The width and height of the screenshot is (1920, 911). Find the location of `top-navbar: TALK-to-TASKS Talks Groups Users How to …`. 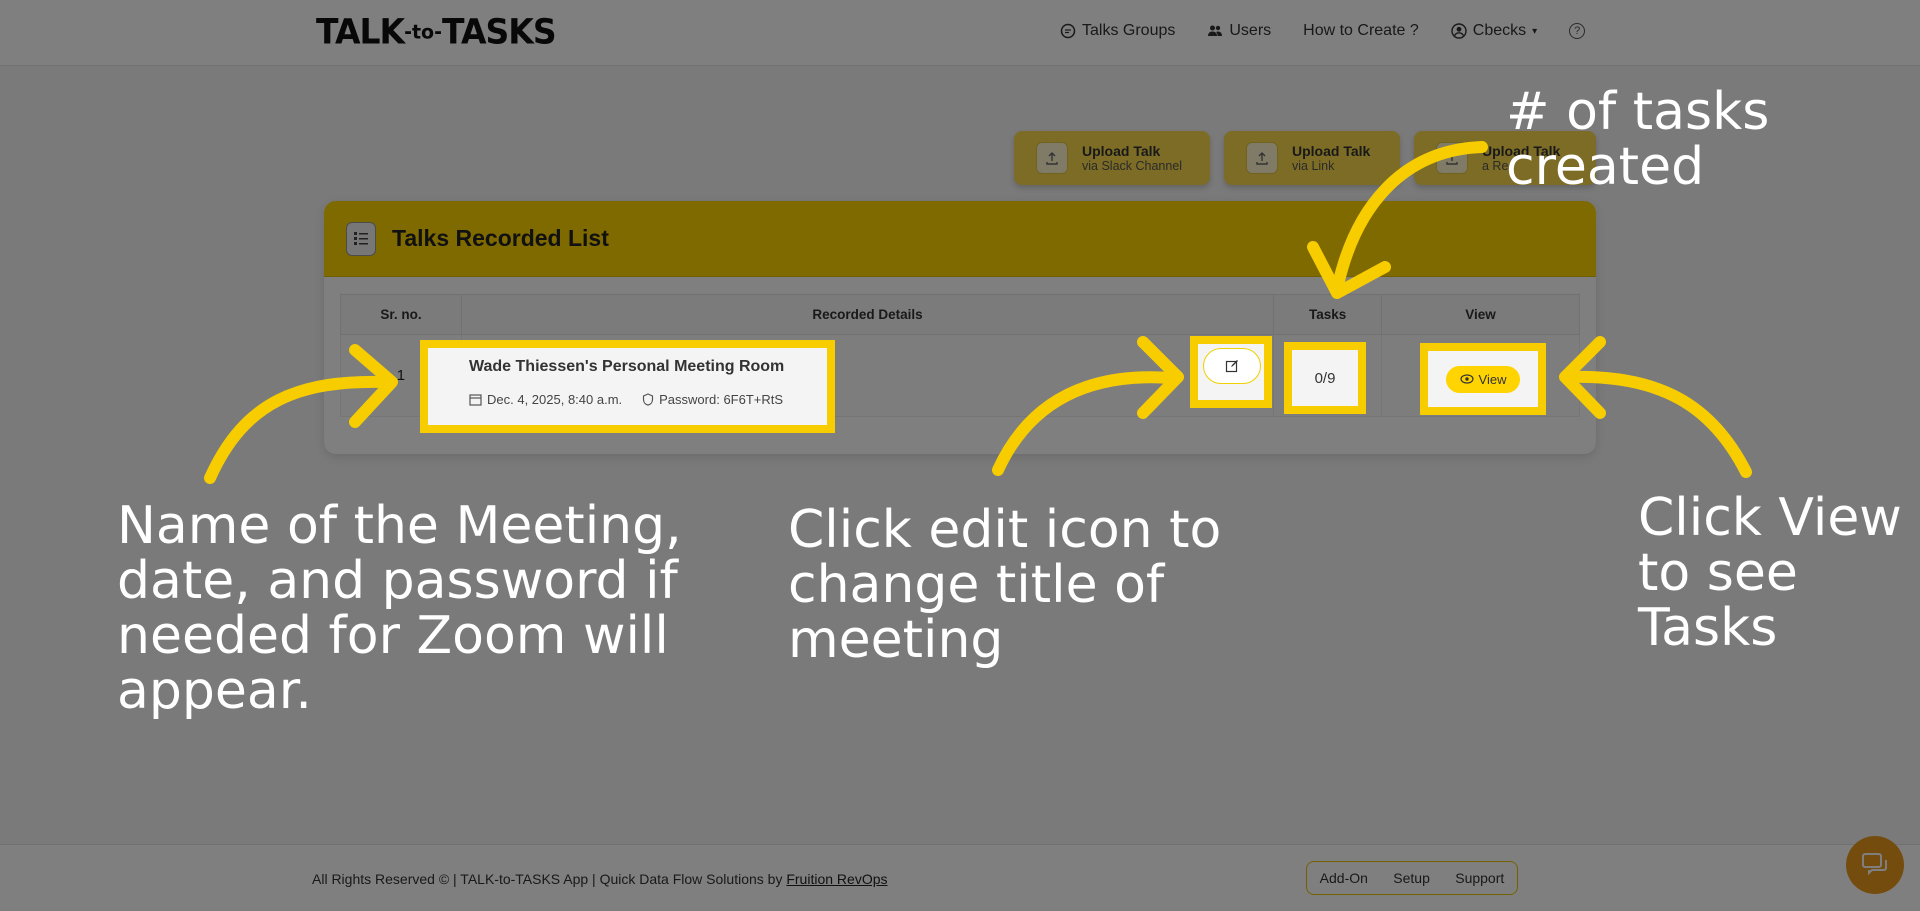

top-navbar: TALK-to-TASKS Talks Groups Users How to … is located at coordinates (960, 33).